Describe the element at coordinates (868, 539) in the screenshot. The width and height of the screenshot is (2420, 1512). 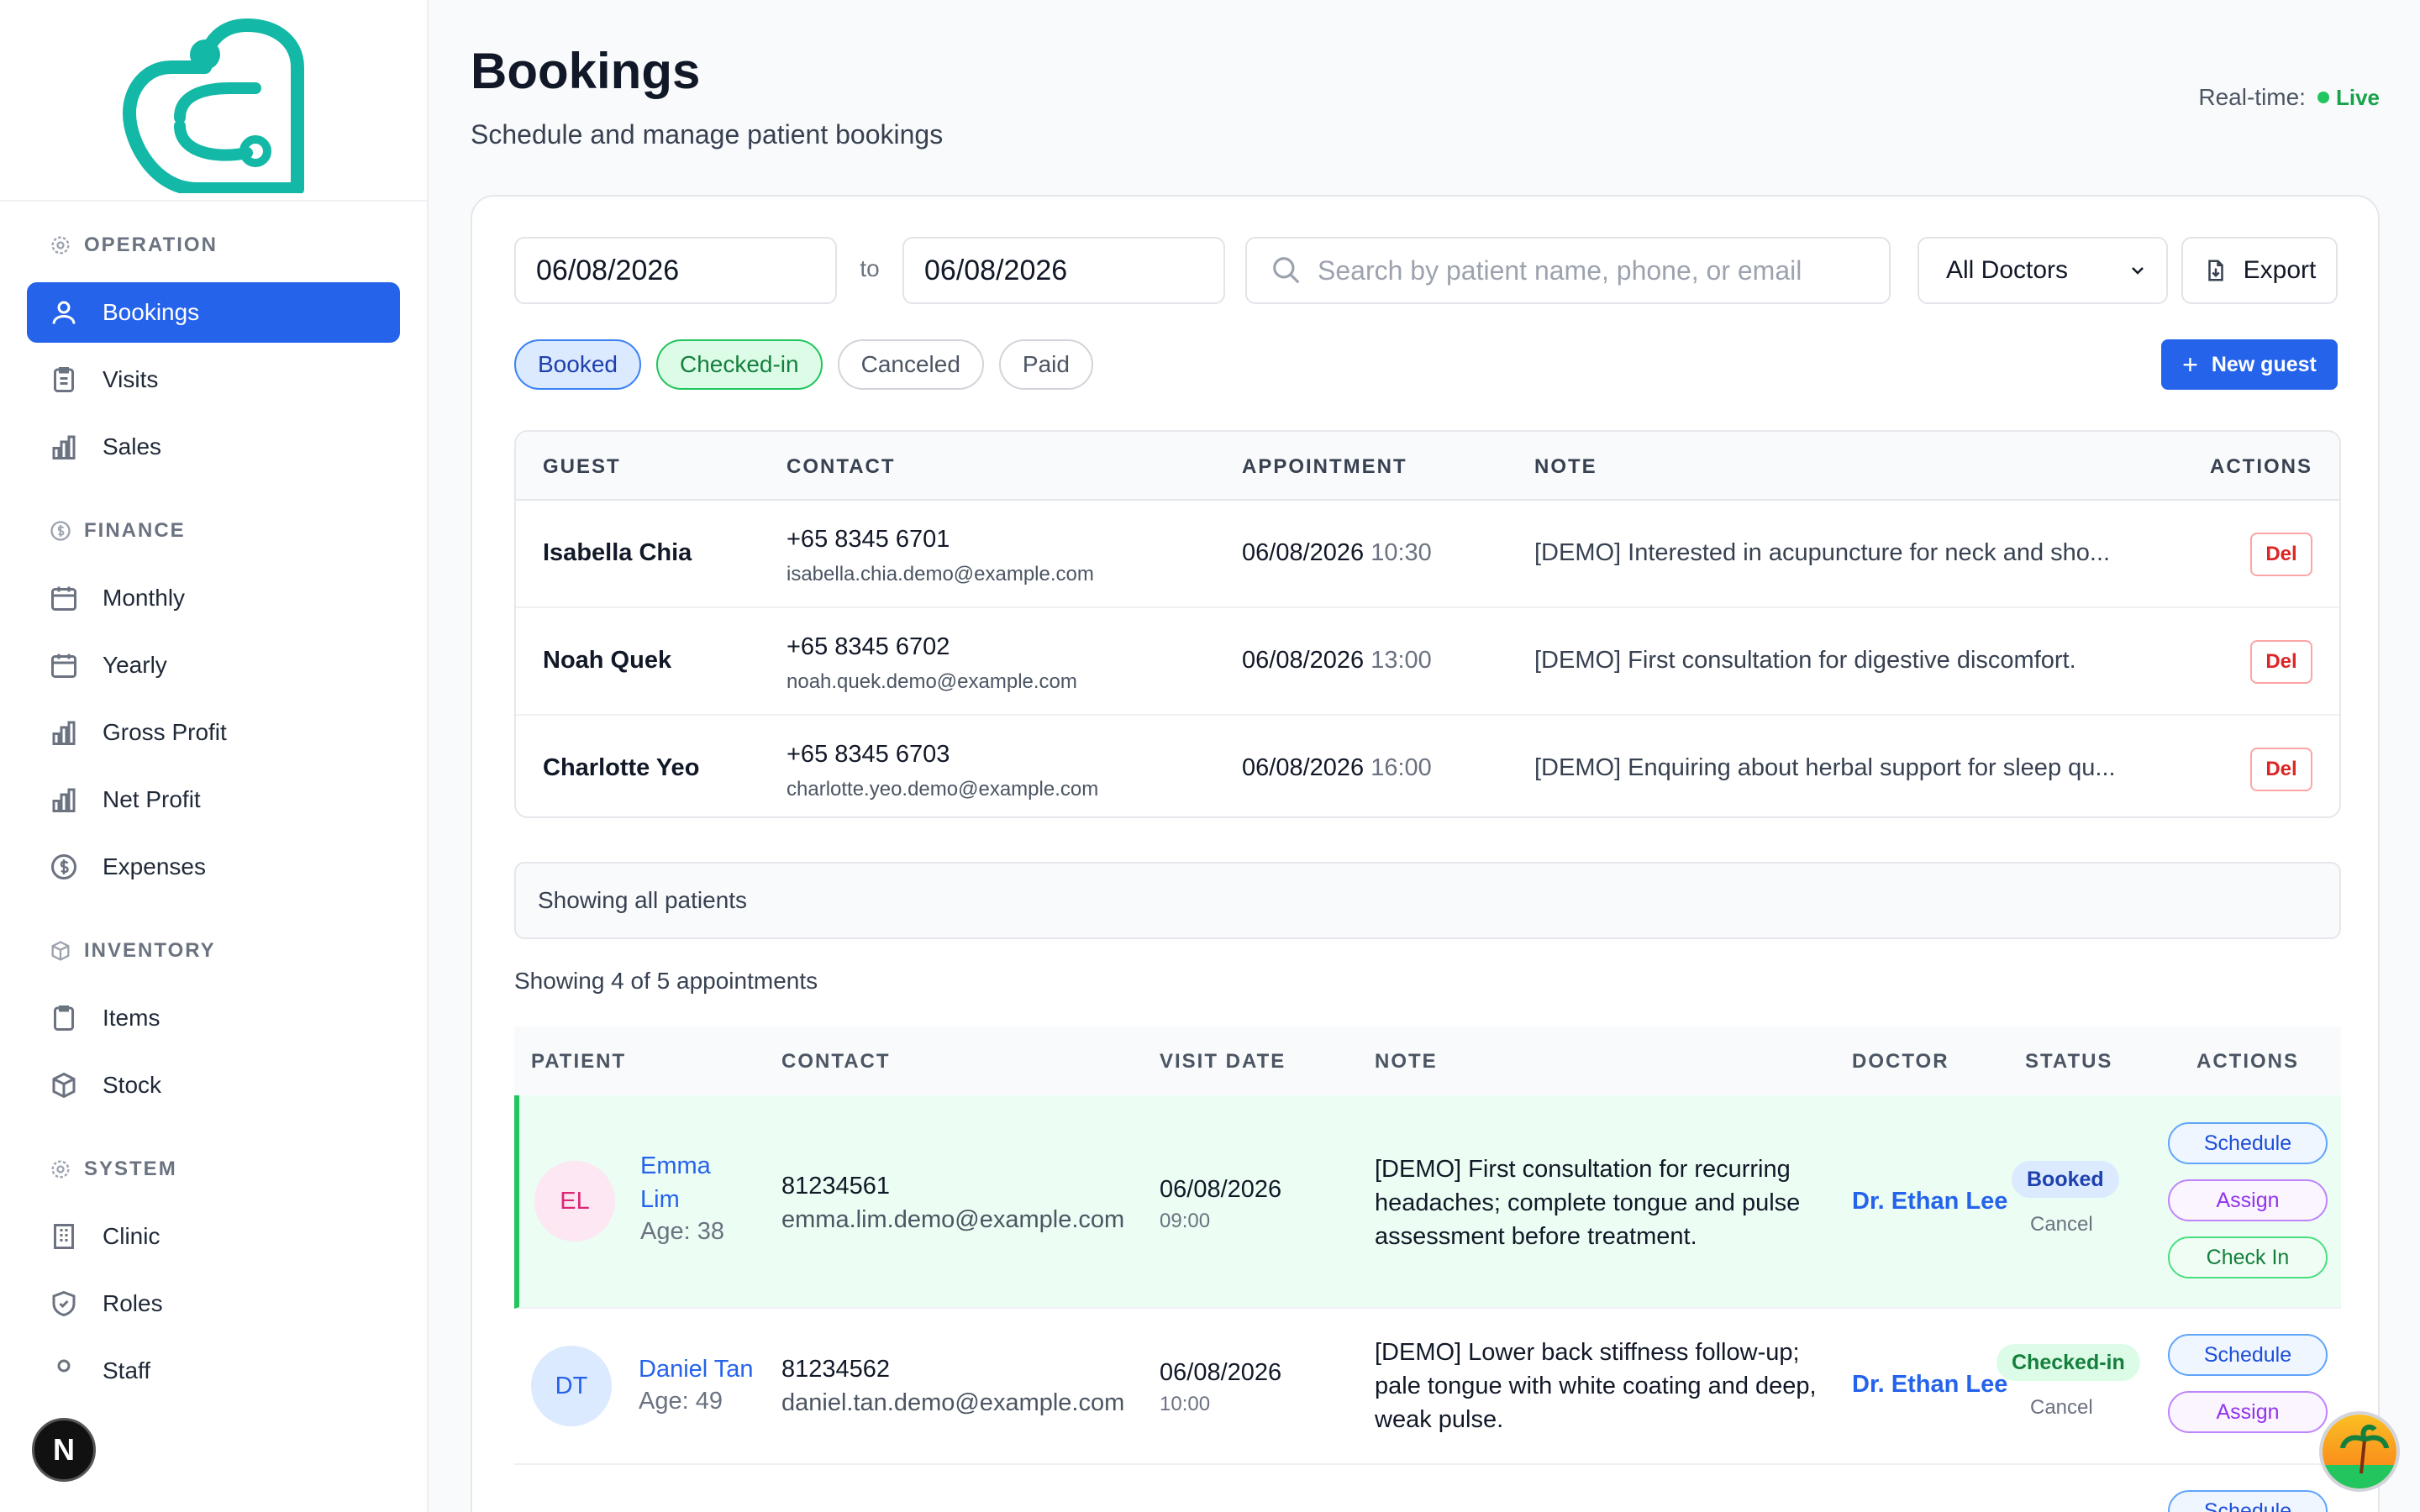
I see `guest-phone: +65 8345 6701` at that location.